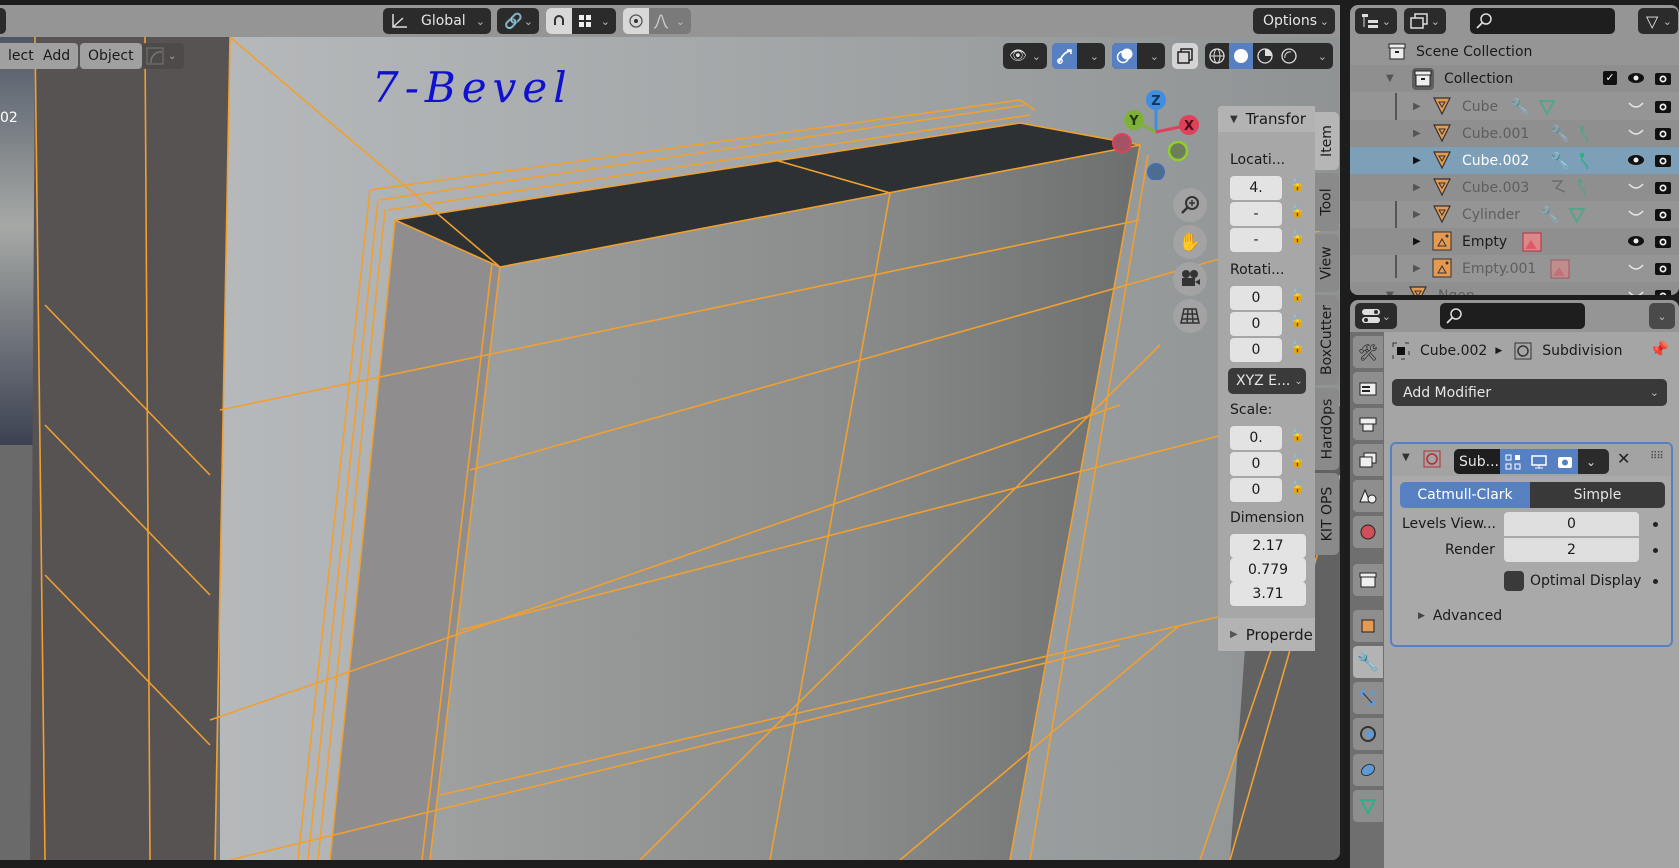 The width and height of the screenshot is (1679, 868). I want to click on editor-type-dropdown: ⌄, so click(1376, 316).